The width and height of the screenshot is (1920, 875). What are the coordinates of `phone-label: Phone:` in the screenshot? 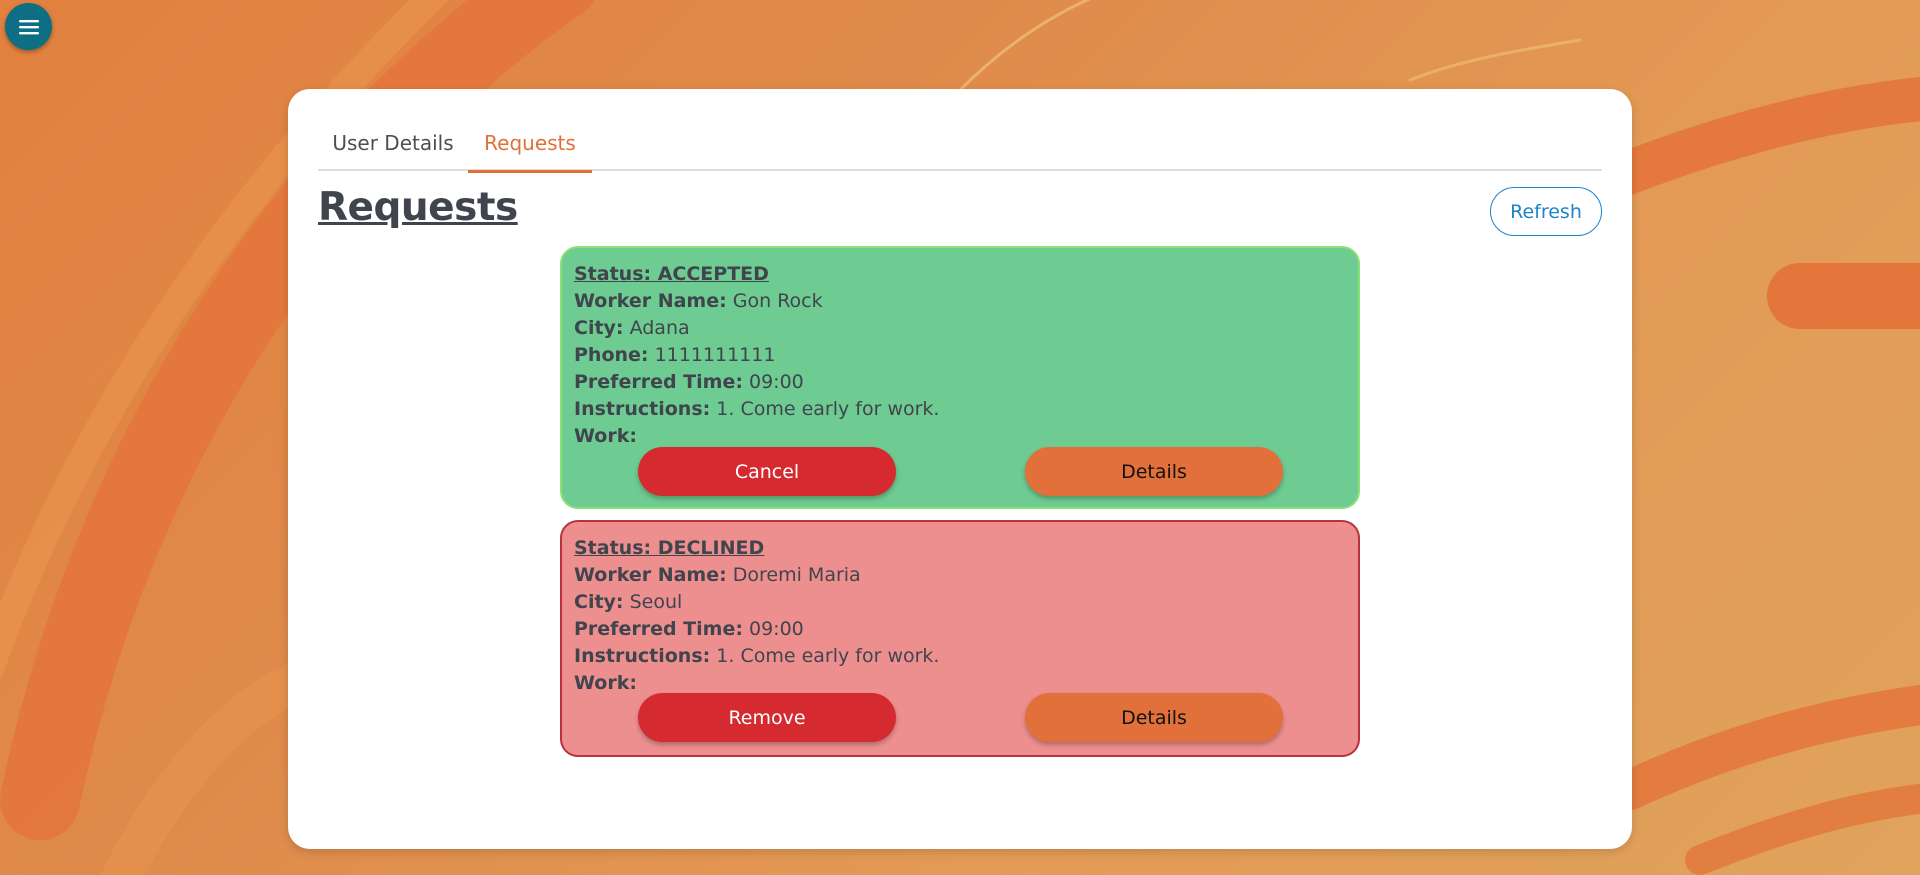 It's located at (611, 355).